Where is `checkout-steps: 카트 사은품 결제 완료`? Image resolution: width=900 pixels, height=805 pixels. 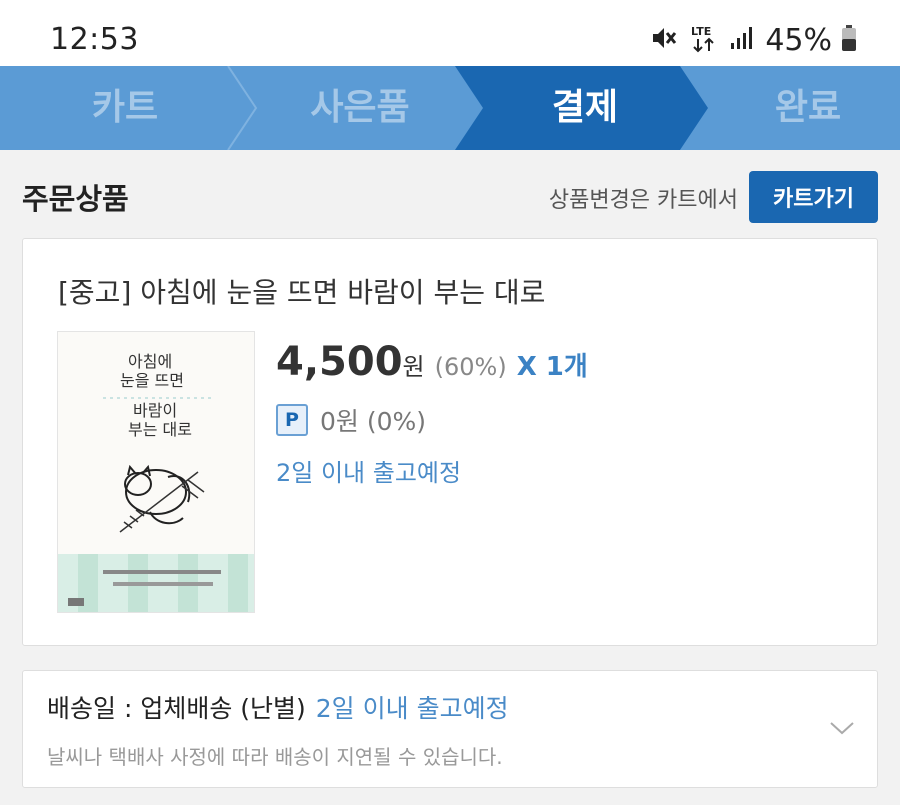 checkout-steps: 카트 사은품 결제 완료 is located at coordinates (450, 108).